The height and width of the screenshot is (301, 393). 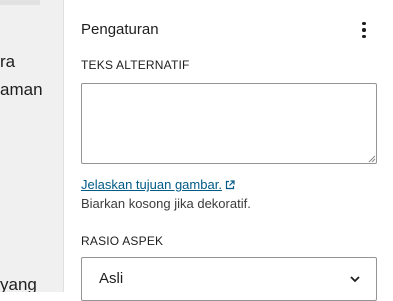 I want to click on alt-text-help-link: Jelaskan tujuan gambar., so click(x=158, y=185).